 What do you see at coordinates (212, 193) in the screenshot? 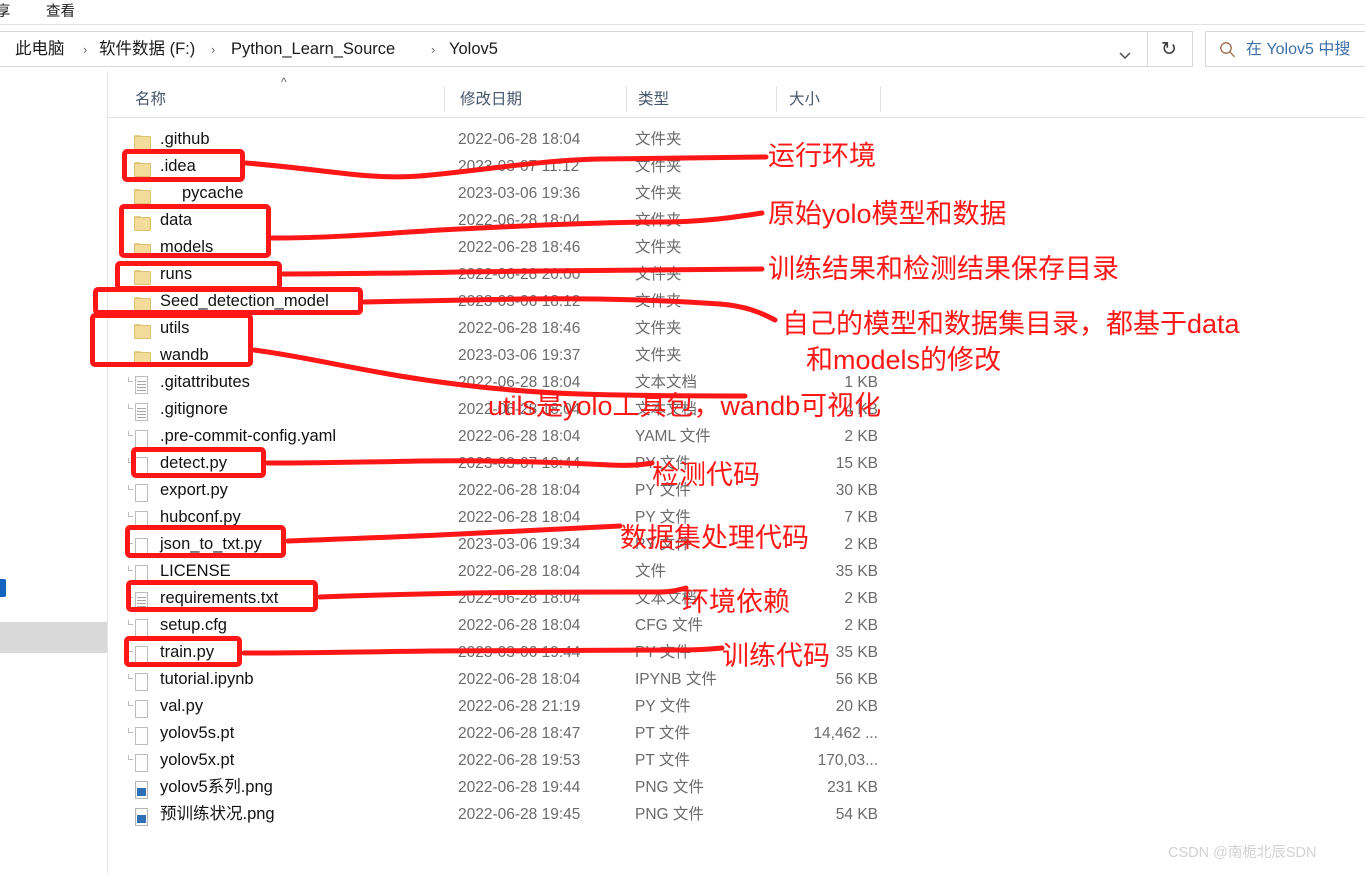
I see `file-name: pycache` at bounding box center [212, 193].